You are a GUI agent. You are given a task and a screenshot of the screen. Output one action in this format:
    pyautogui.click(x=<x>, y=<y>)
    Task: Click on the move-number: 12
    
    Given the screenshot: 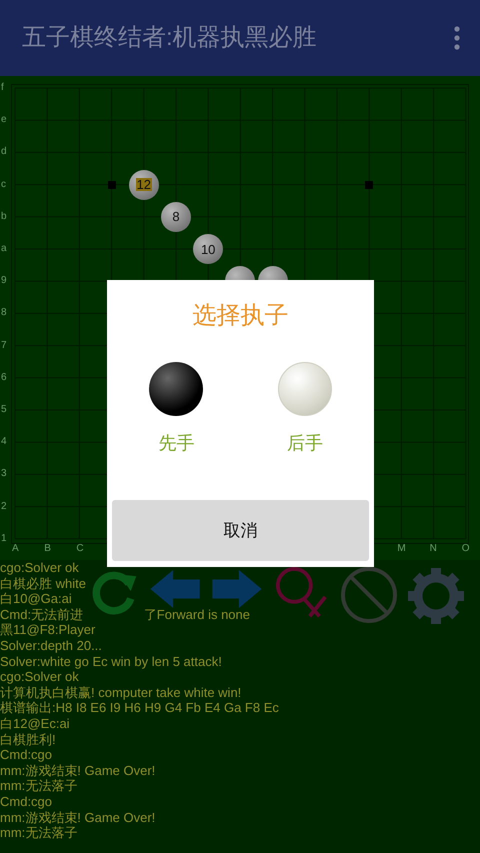 What is the action you would take?
    pyautogui.click(x=144, y=185)
    